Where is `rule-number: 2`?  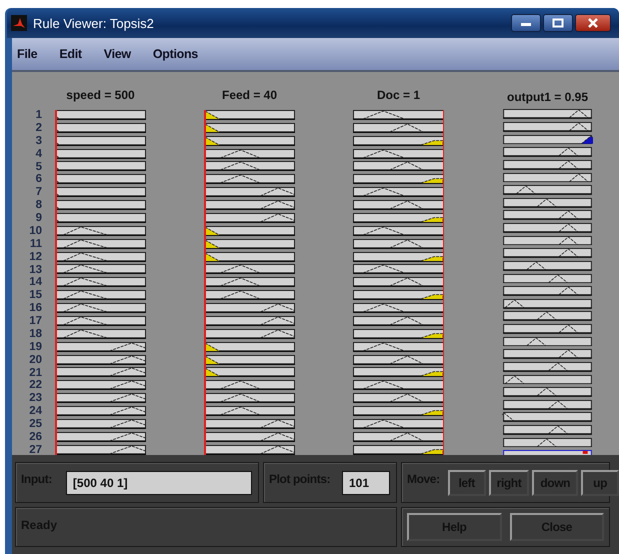 rule-number: 2 is located at coordinates (39, 127).